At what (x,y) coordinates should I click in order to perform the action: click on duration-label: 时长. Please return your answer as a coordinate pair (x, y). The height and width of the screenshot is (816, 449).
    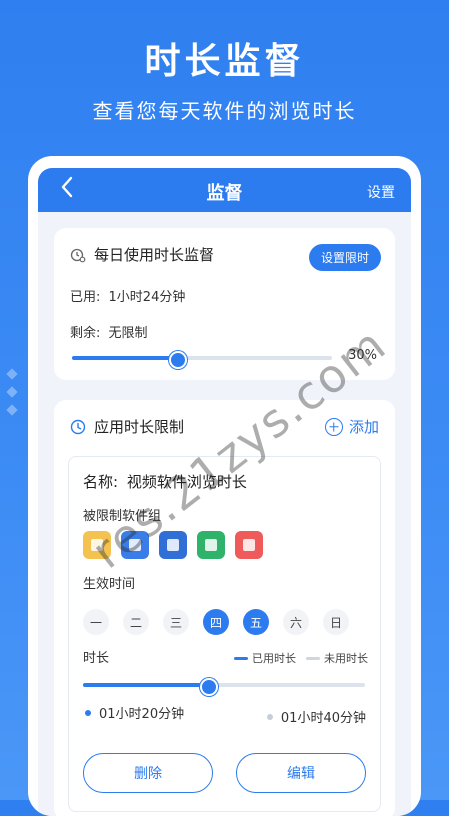
    Looking at the image, I should click on (96, 658).